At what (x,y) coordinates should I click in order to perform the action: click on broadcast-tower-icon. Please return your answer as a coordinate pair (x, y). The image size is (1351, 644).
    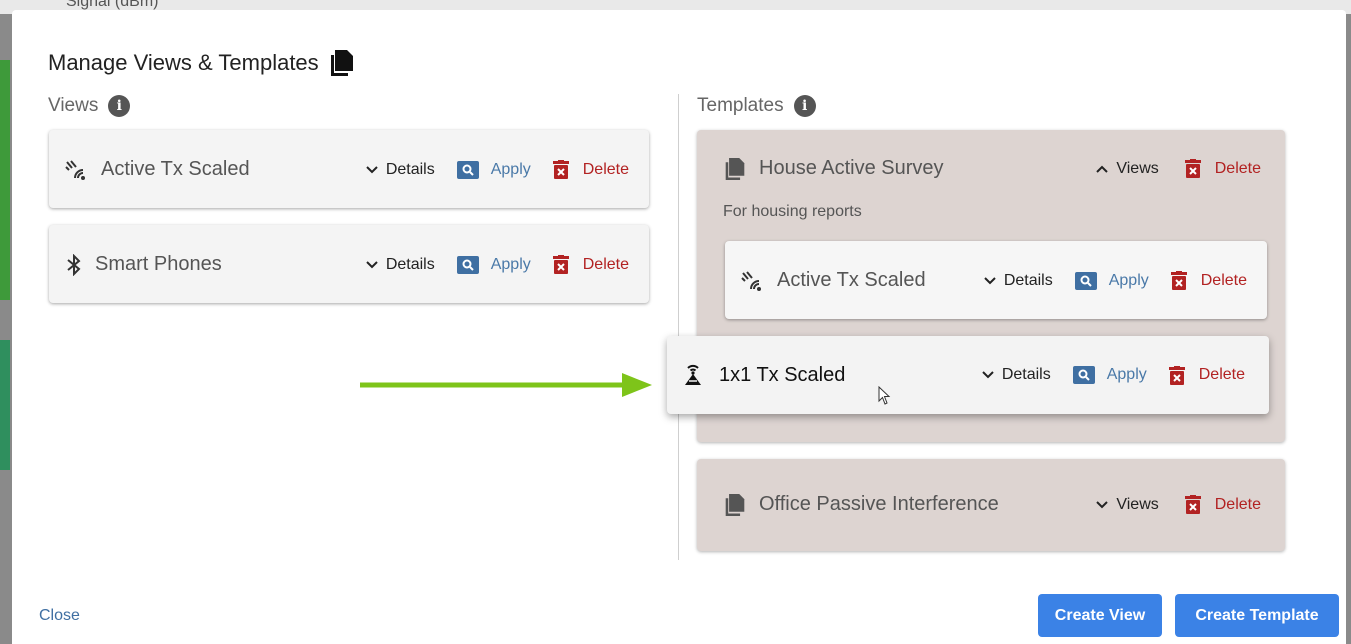
    Looking at the image, I should click on (693, 374).